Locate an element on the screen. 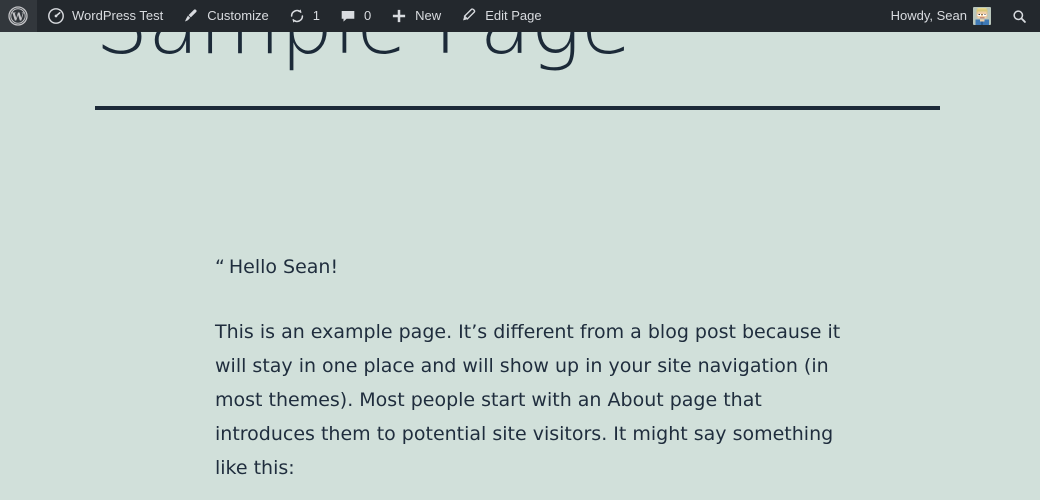  comments-count: 0 is located at coordinates (367, 15).